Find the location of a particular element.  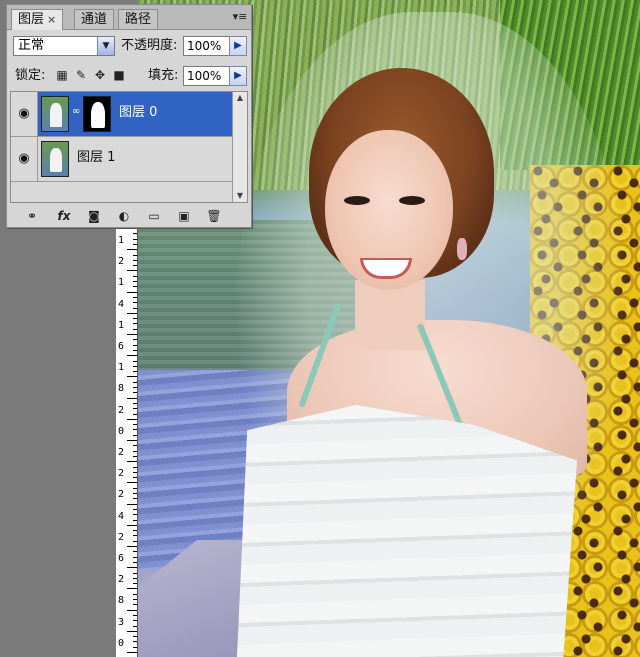

fill-slider-button: ▶ is located at coordinates (238, 76).